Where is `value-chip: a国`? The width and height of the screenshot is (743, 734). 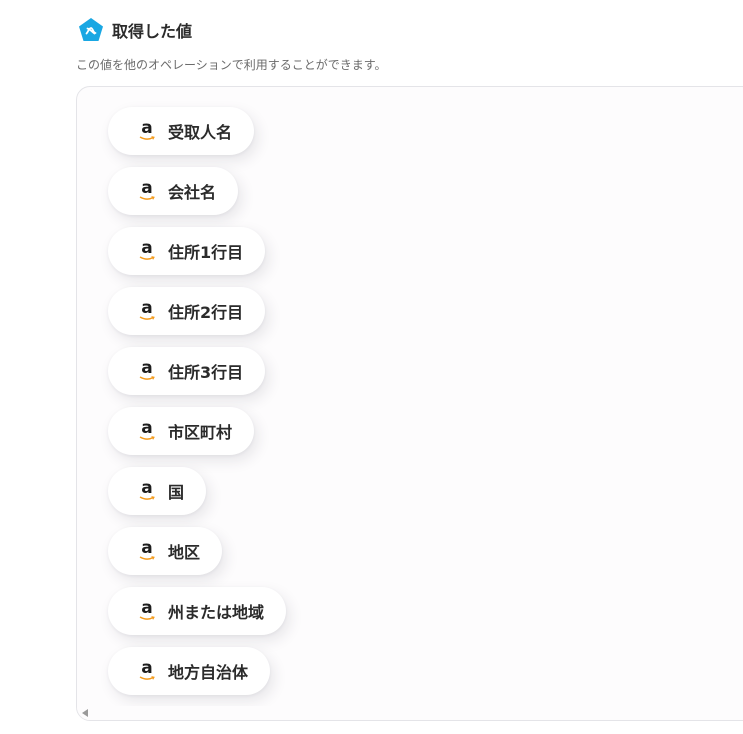 value-chip: a国 is located at coordinates (157, 491).